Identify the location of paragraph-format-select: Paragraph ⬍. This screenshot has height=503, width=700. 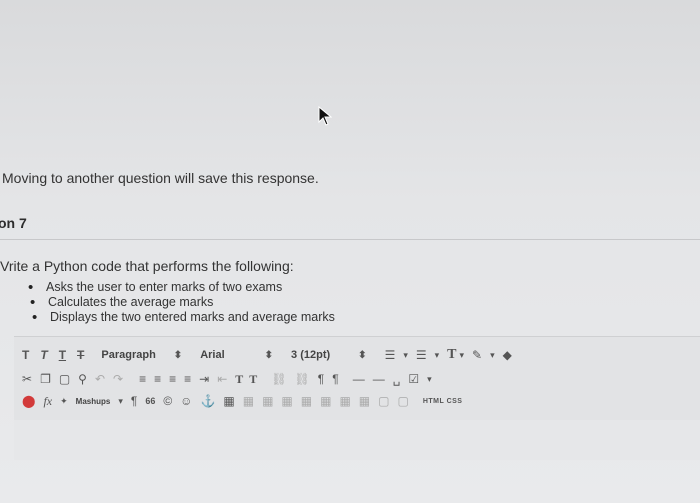
(141, 355).